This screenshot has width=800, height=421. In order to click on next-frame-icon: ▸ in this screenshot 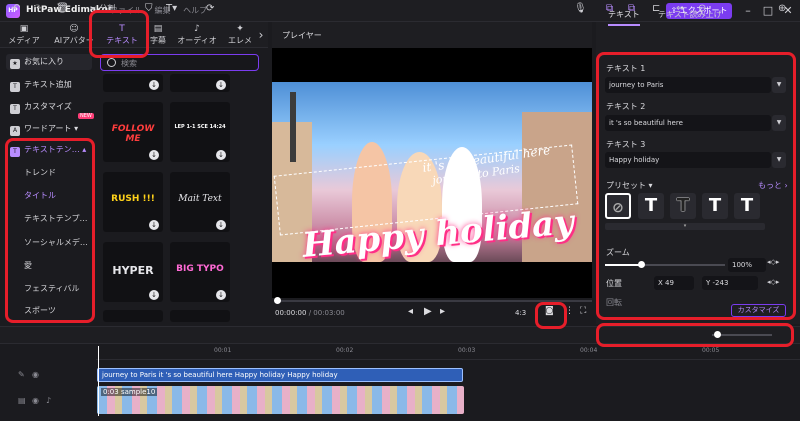, I will do `click(442, 311)`.